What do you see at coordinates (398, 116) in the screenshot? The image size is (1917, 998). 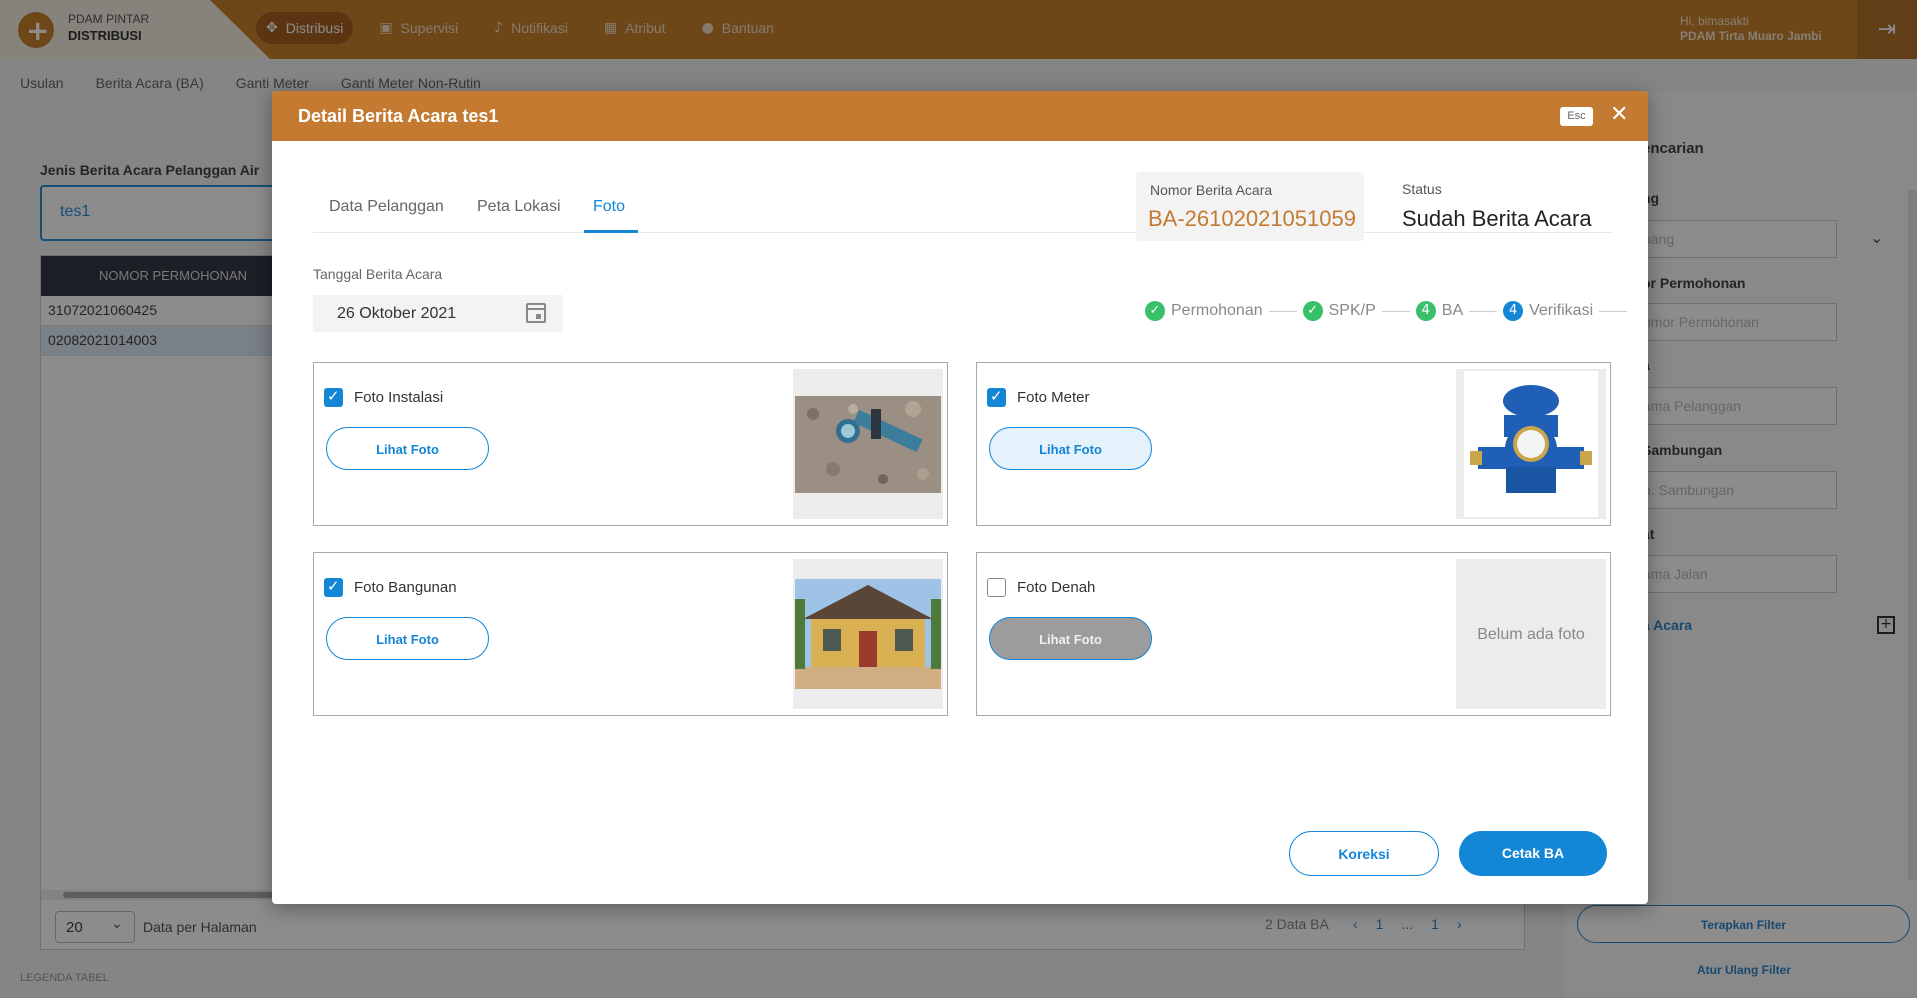 I see `modal-title: Detail Berita Acara tes1` at bounding box center [398, 116].